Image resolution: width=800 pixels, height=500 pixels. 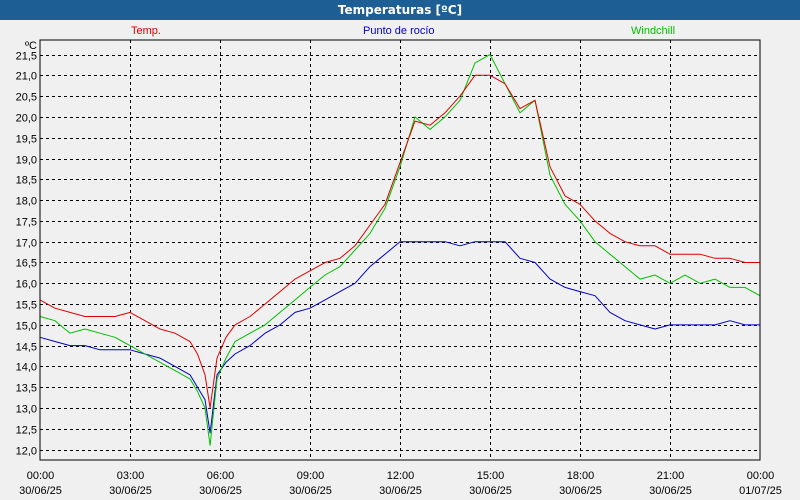 What do you see at coordinates (26, 264) in the screenshot?
I see `y-tick-label: 16,5` at bounding box center [26, 264].